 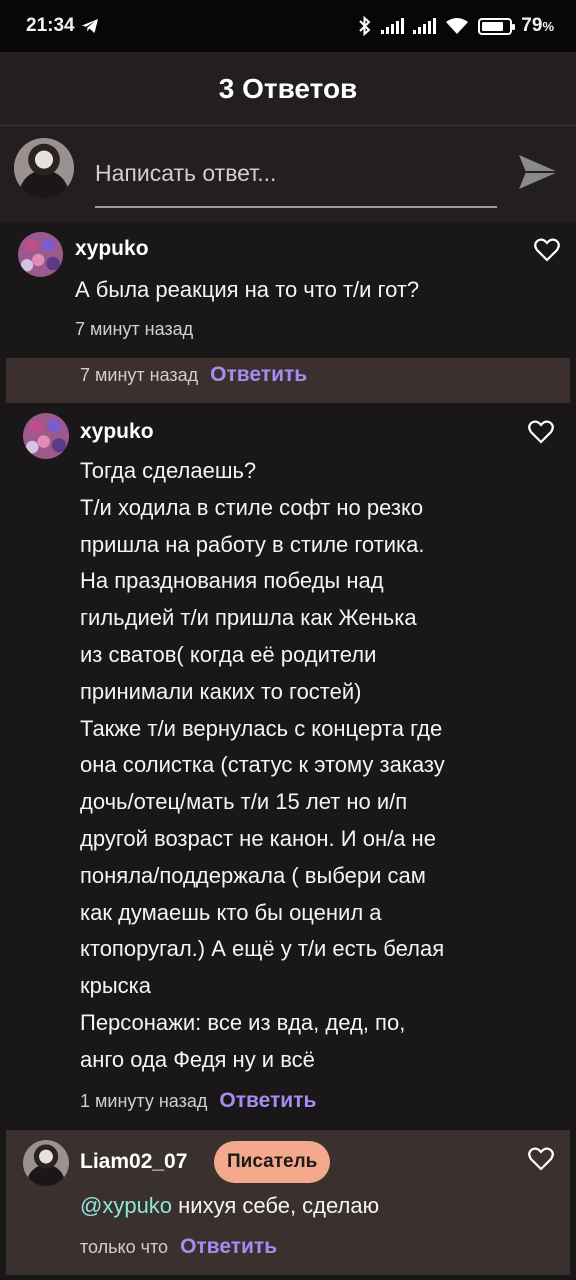 I want to click on comment-text: @xypuko нихуя себе, сделаю, so click(x=229, y=1206).